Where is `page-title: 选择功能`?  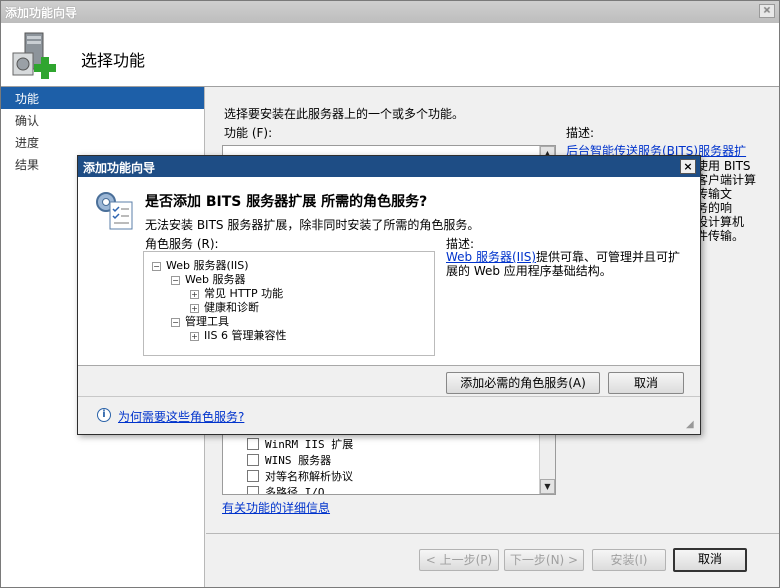 page-title: 选择功能 is located at coordinates (113, 60).